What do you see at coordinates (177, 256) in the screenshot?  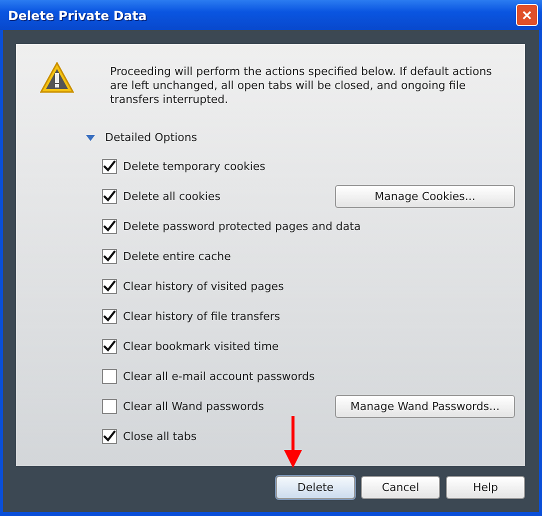 I see `option-label: Delete entire cache` at bounding box center [177, 256].